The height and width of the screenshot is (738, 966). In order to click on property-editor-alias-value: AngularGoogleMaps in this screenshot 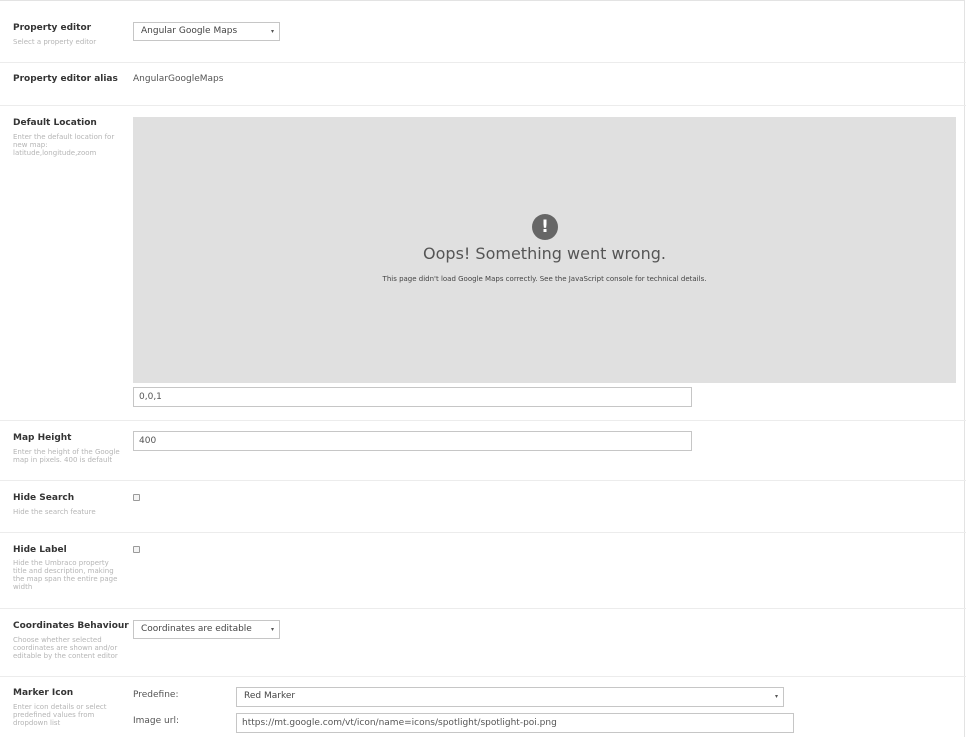, I will do `click(178, 79)`.